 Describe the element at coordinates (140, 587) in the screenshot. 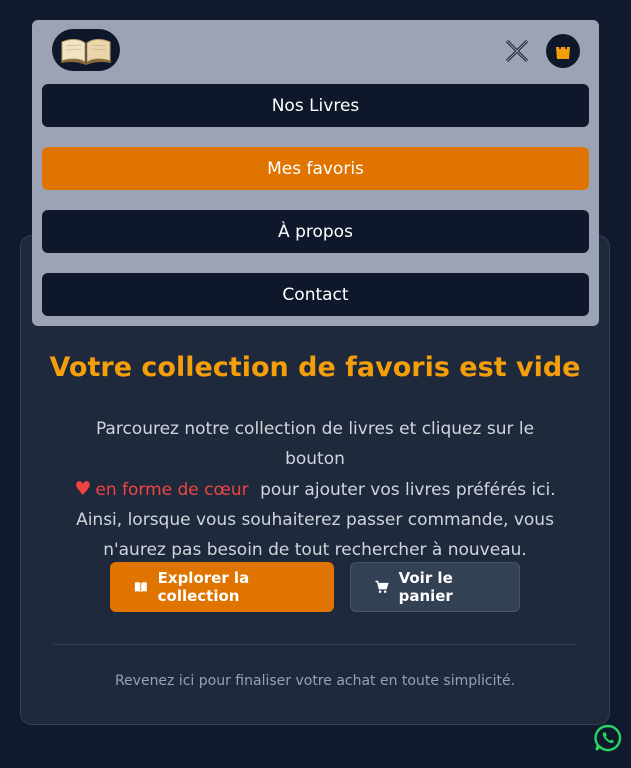

I see `book-open-icon` at that location.